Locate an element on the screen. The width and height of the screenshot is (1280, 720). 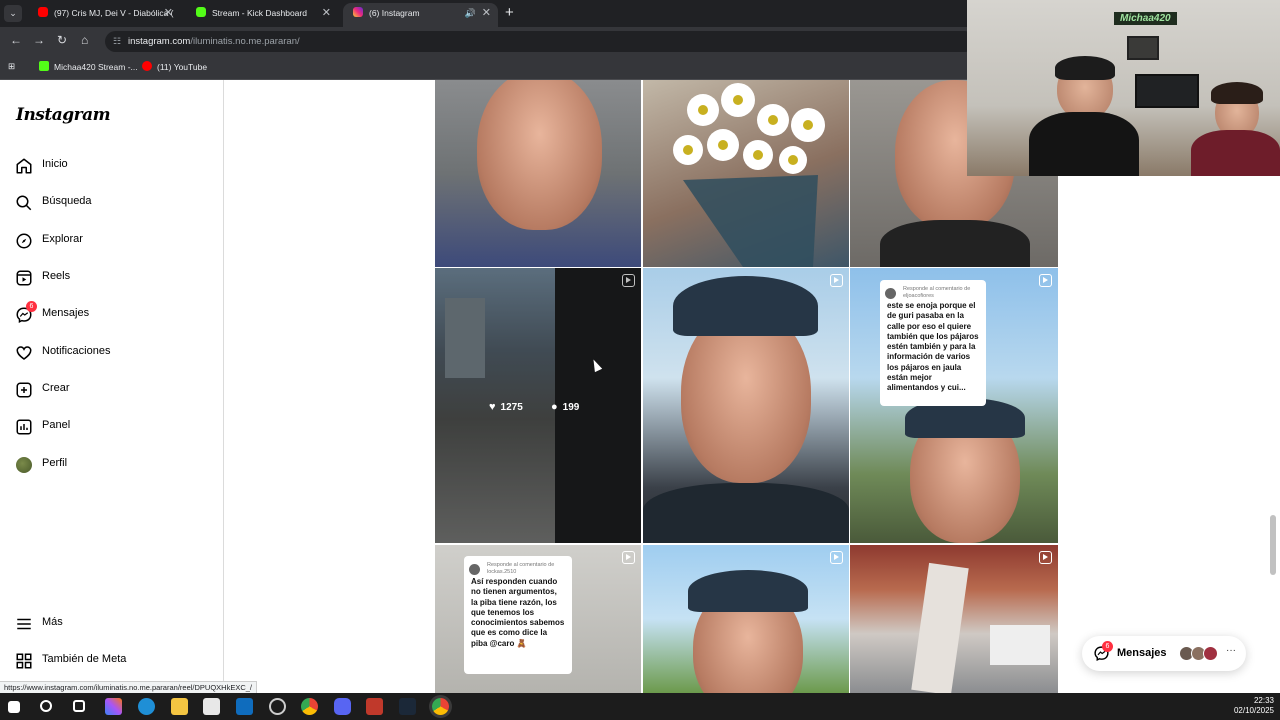
tab-instagram: (6) Instagram 🔊 ✕ is located at coordinates (420, 15).